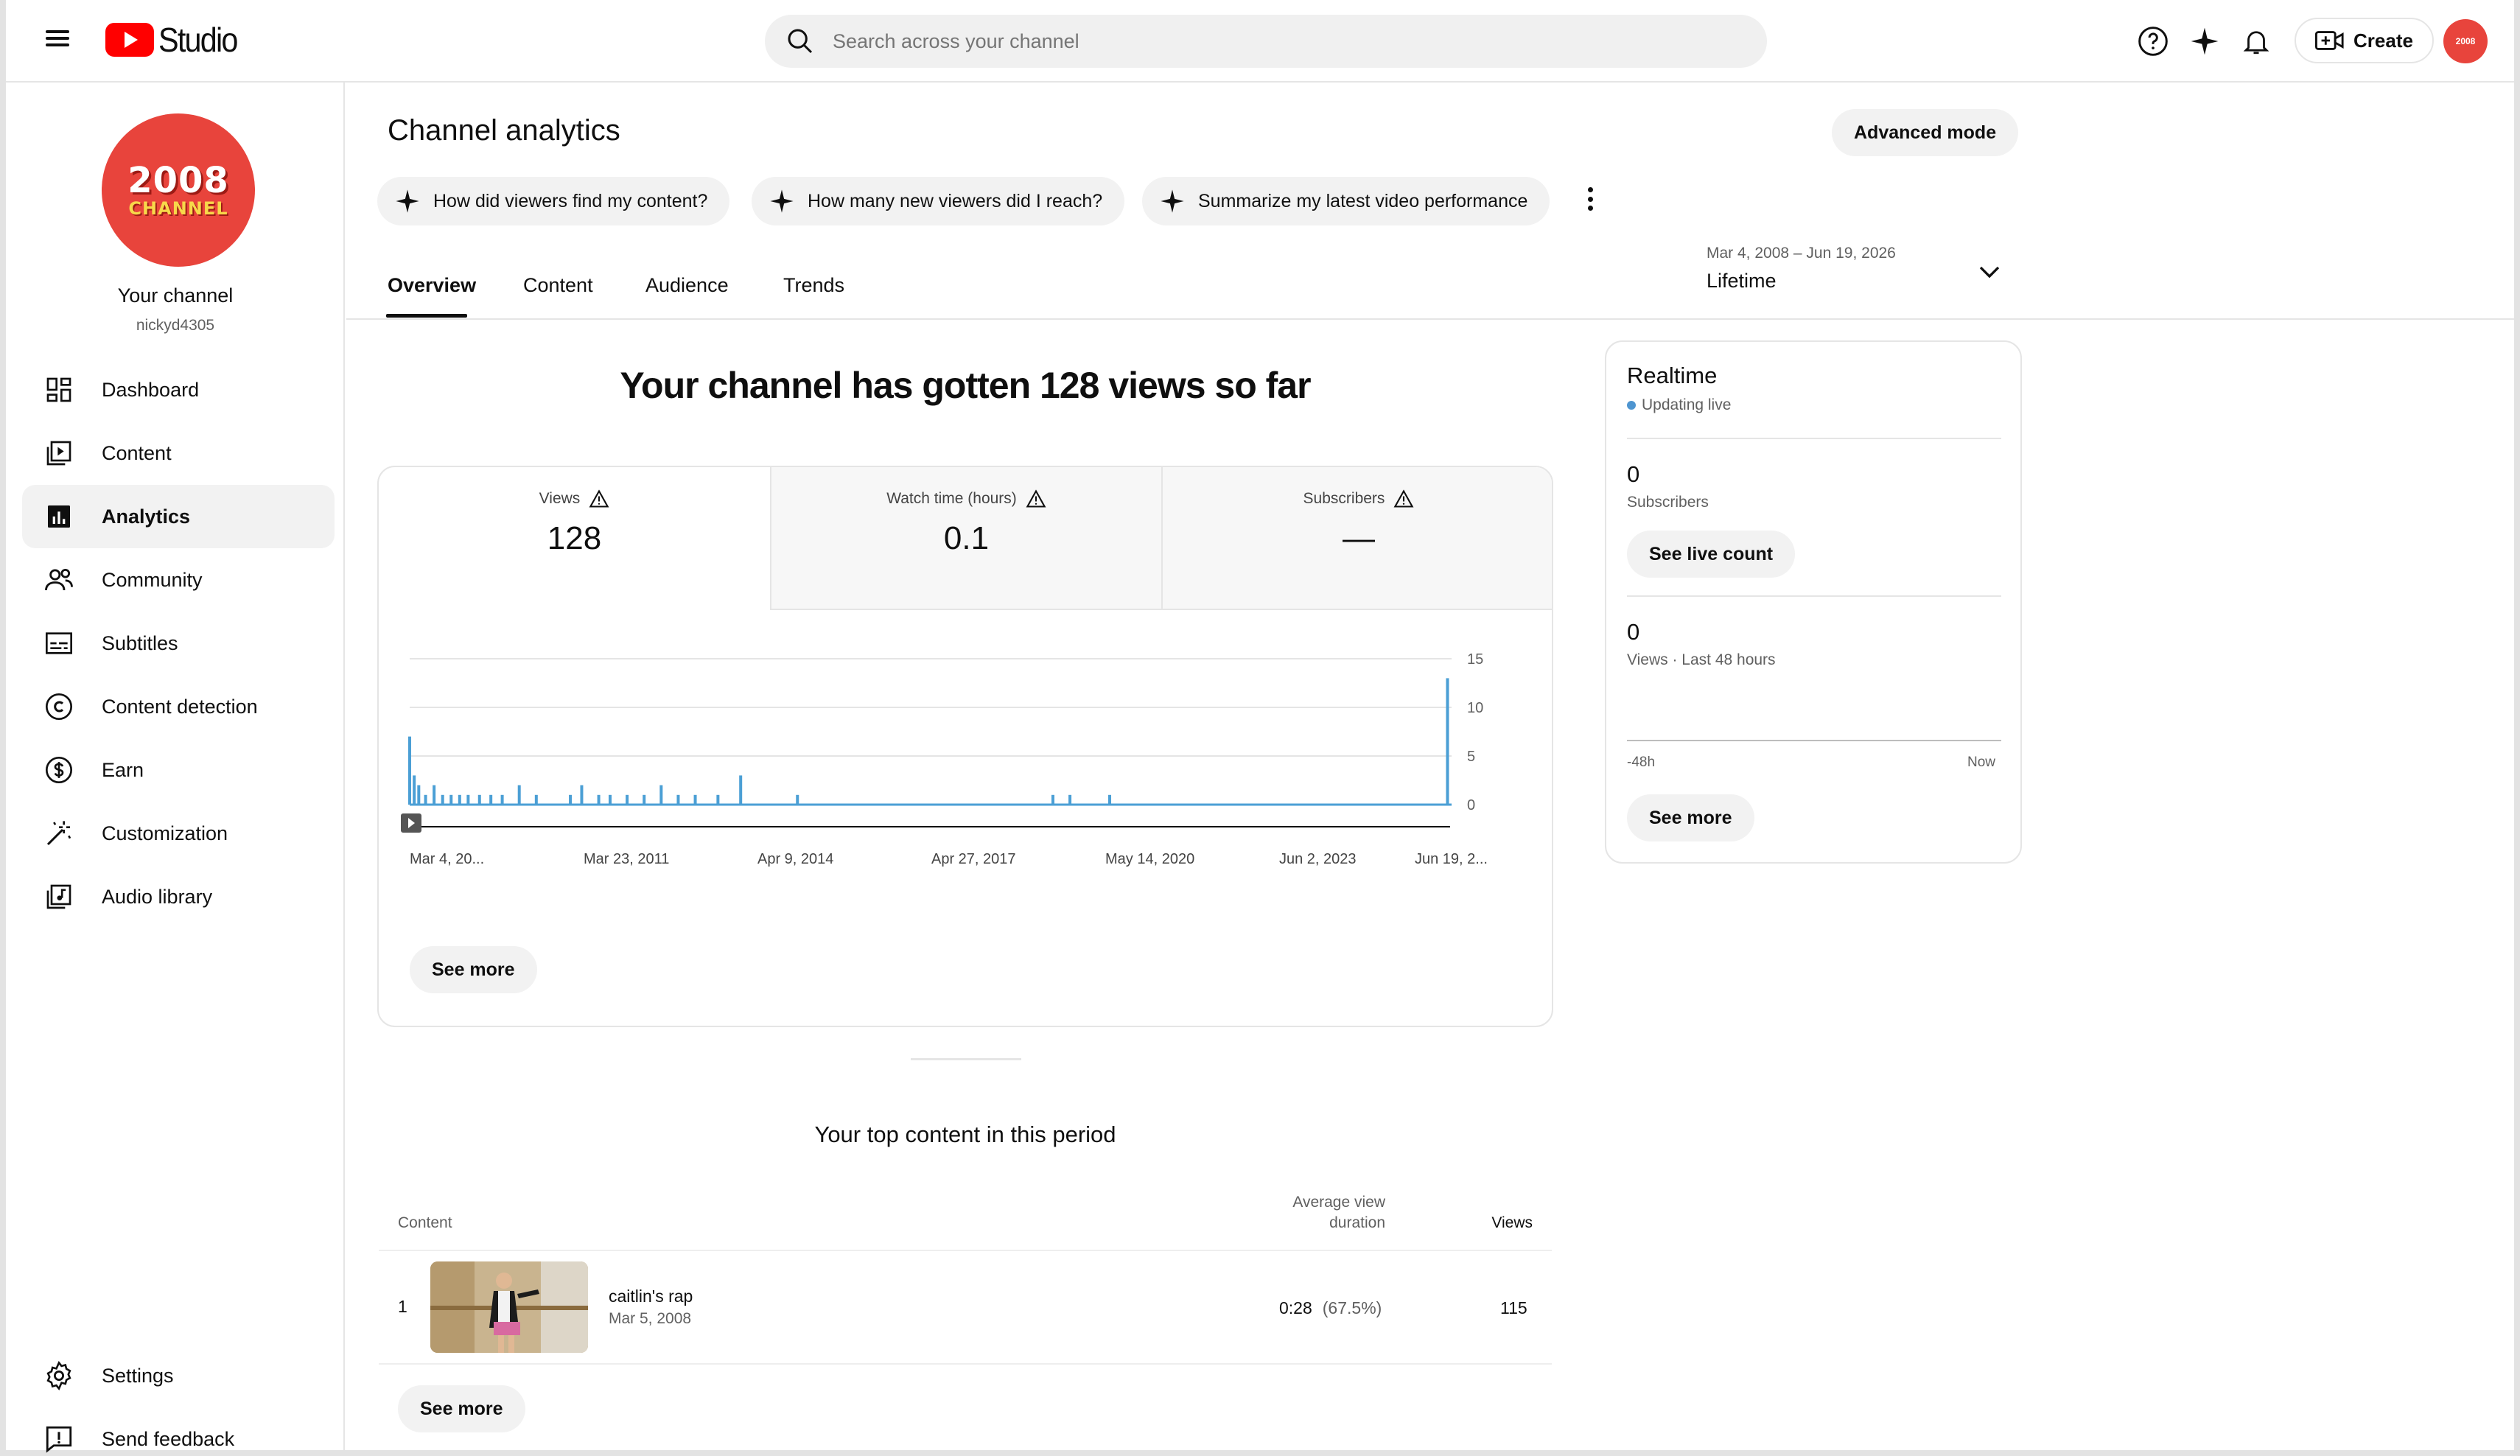  What do you see at coordinates (553, 201) in the screenshot?
I see `suggestion-chip-discovery: How did viewers find my content?` at bounding box center [553, 201].